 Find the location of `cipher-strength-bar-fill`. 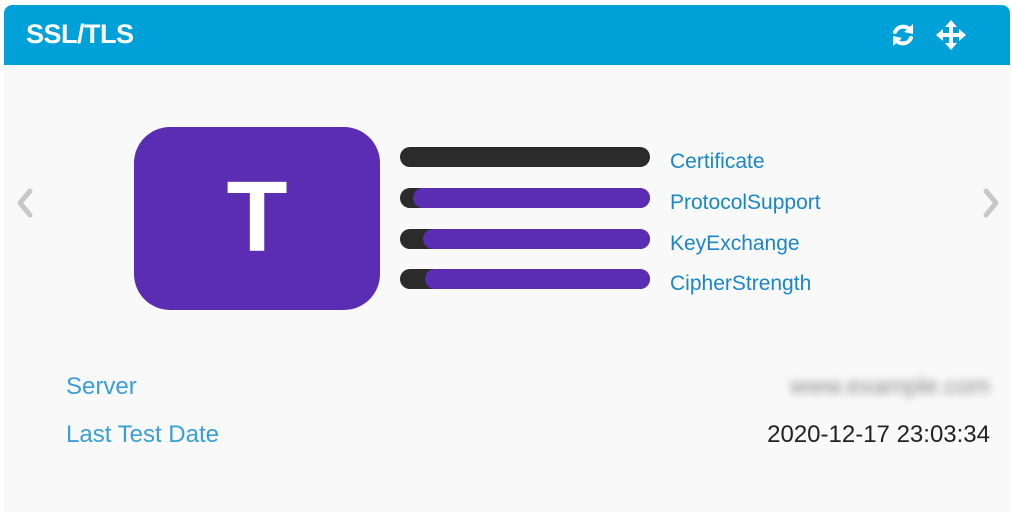

cipher-strength-bar-fill is located at coordinates (537, 279).